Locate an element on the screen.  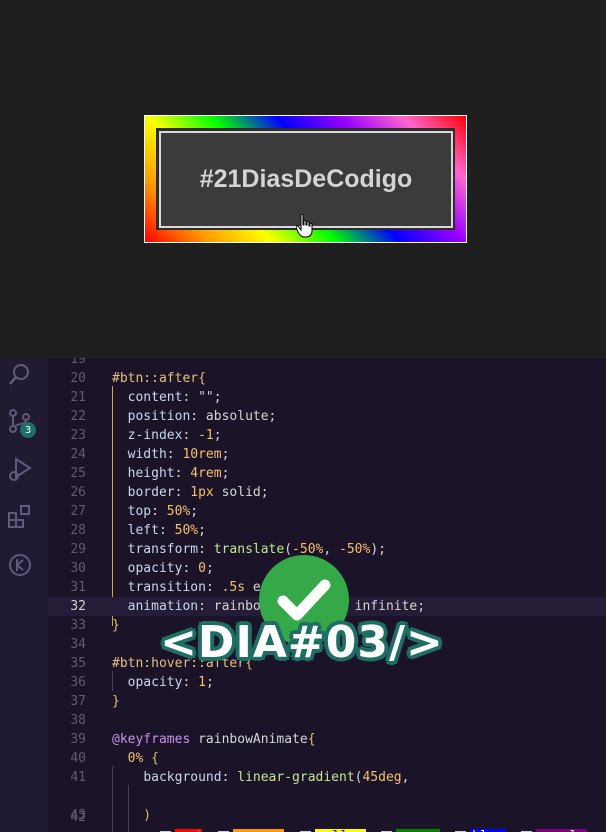
code-text: border: 1px solid; is located at coordinates (198, 492).